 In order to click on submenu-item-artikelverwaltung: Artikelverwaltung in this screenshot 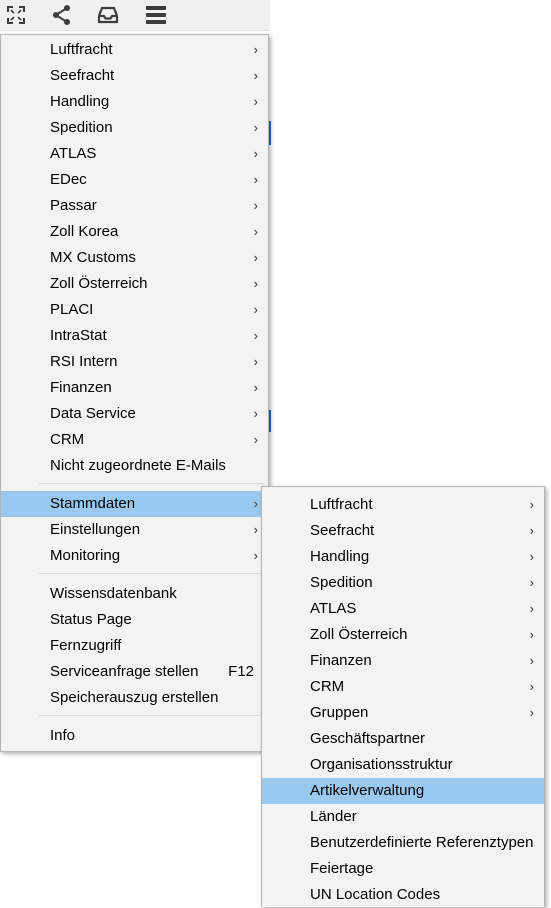, I will do `click(403, 791)`.